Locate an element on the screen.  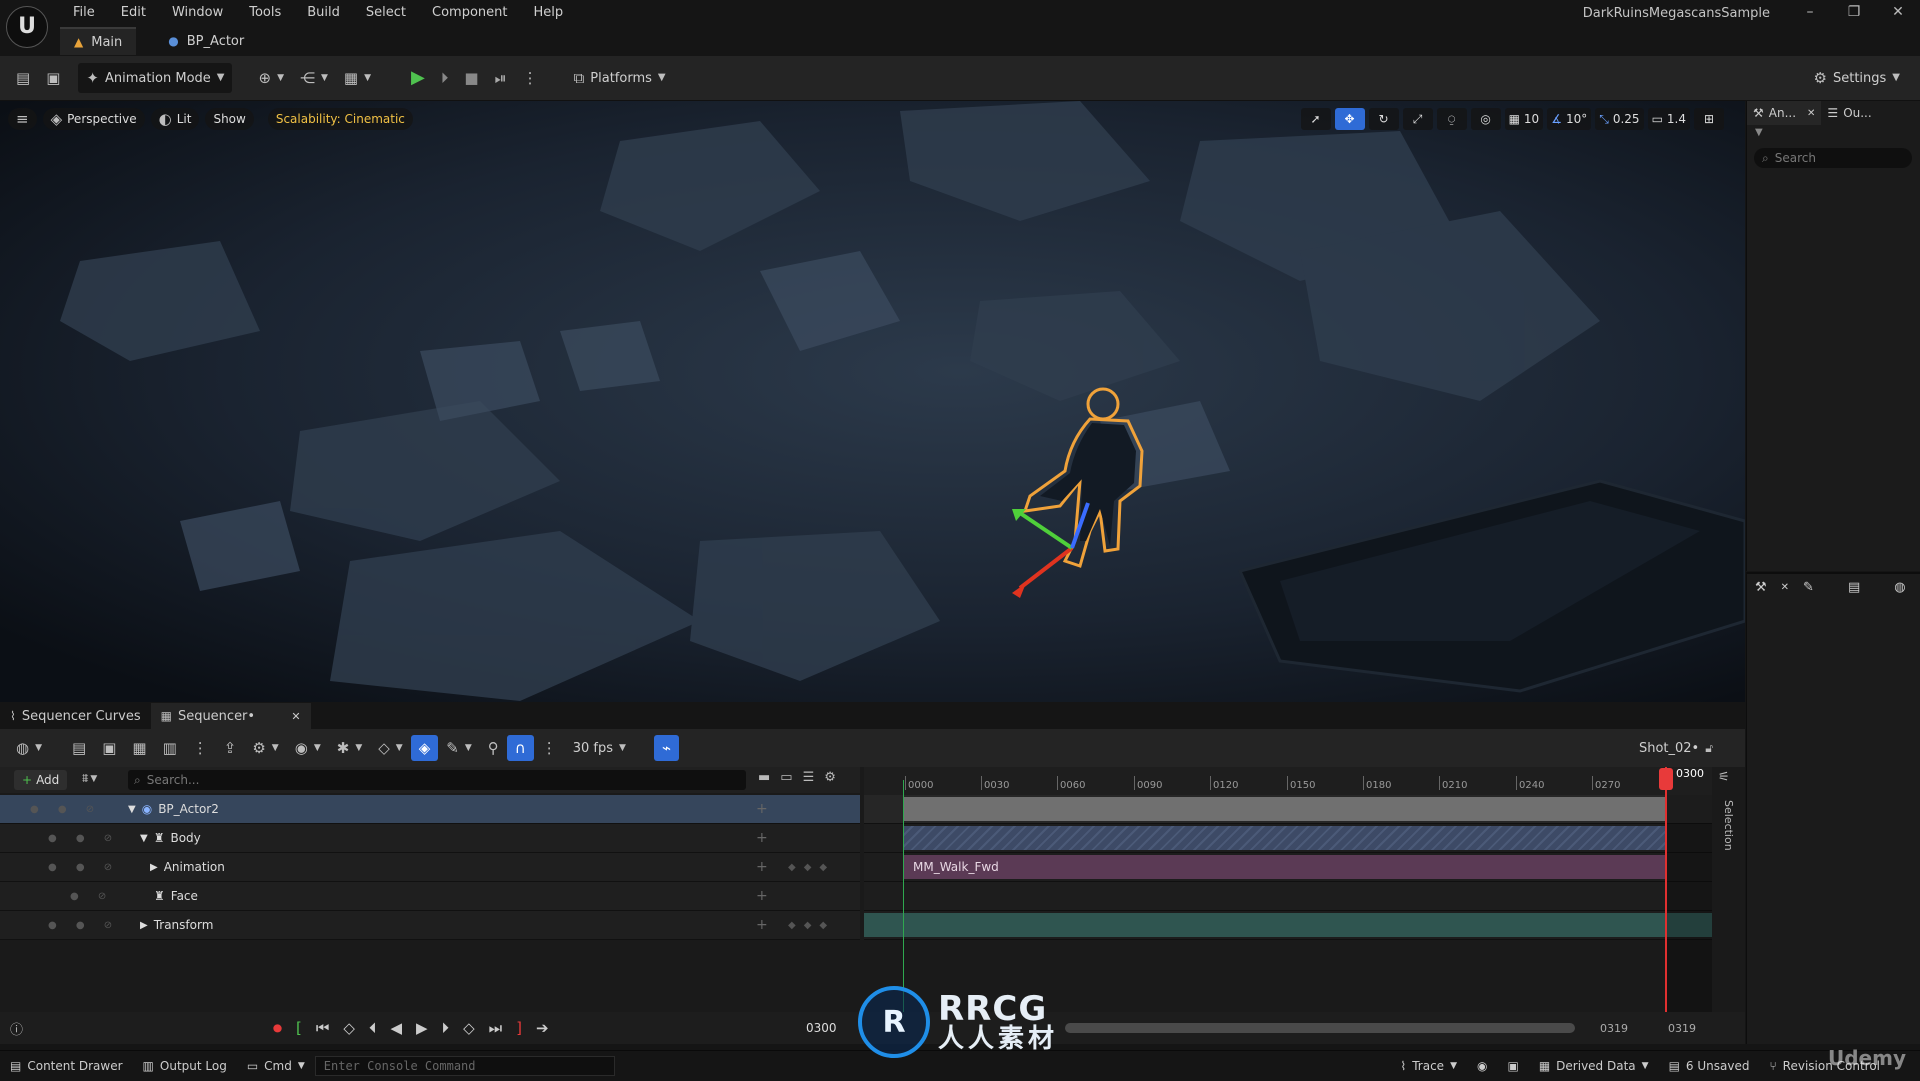
tab-main: ▲ Main is located at coordinates (98, 41).